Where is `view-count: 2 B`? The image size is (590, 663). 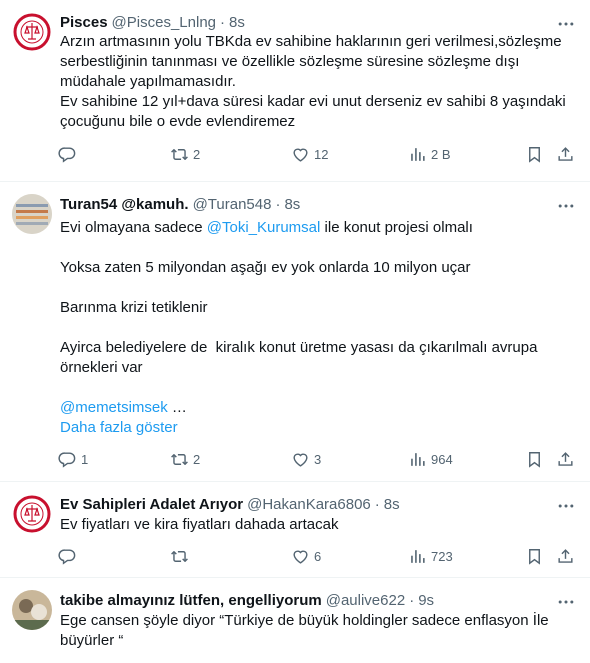 view-count: 2 B is located at coordinates (441, 154).